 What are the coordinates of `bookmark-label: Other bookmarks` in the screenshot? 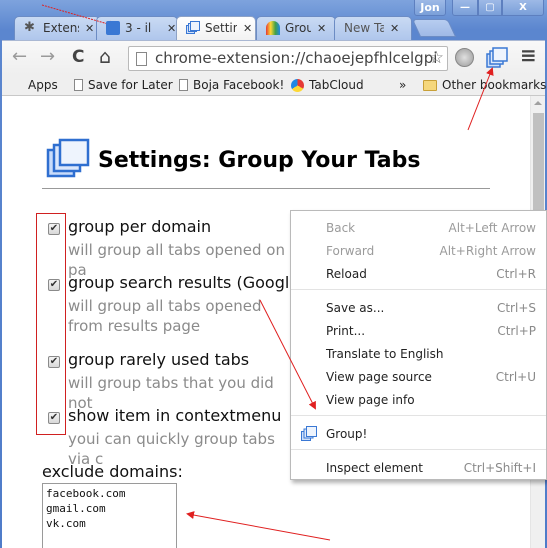 It's located at (494, 85).